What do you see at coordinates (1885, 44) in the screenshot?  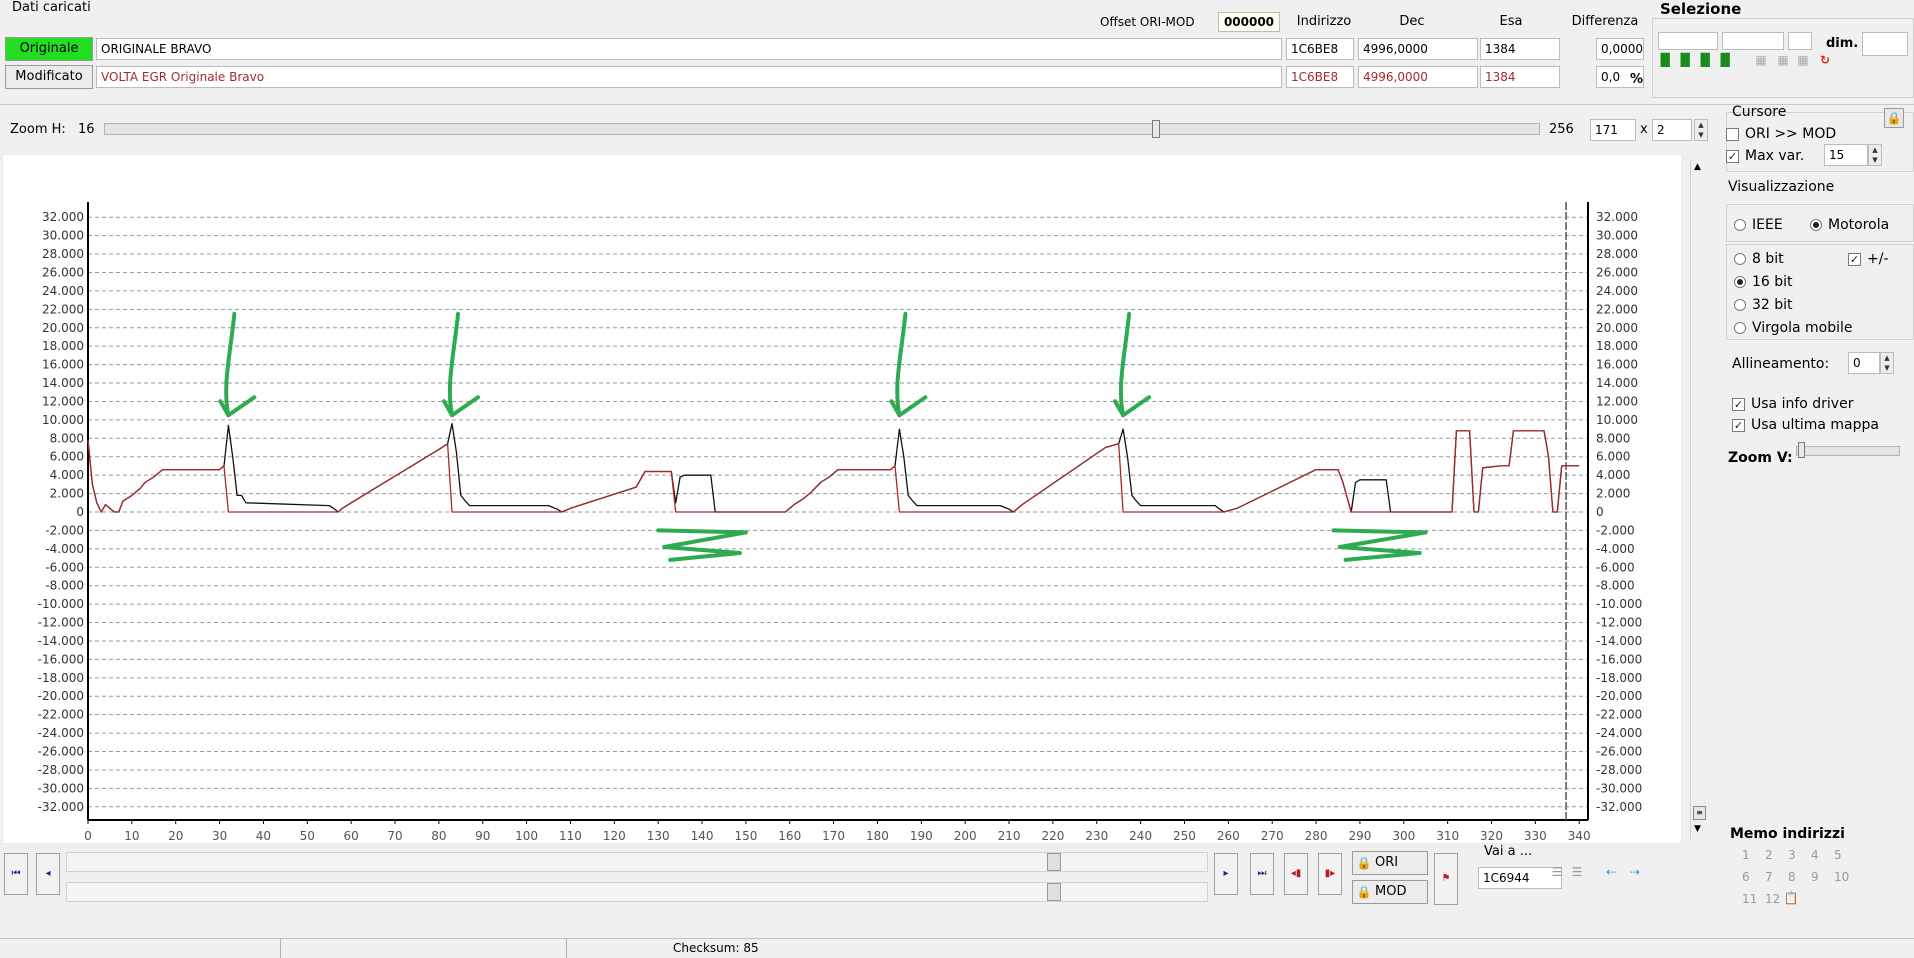 I see `dim-field` at bounding box center [1885, 44].